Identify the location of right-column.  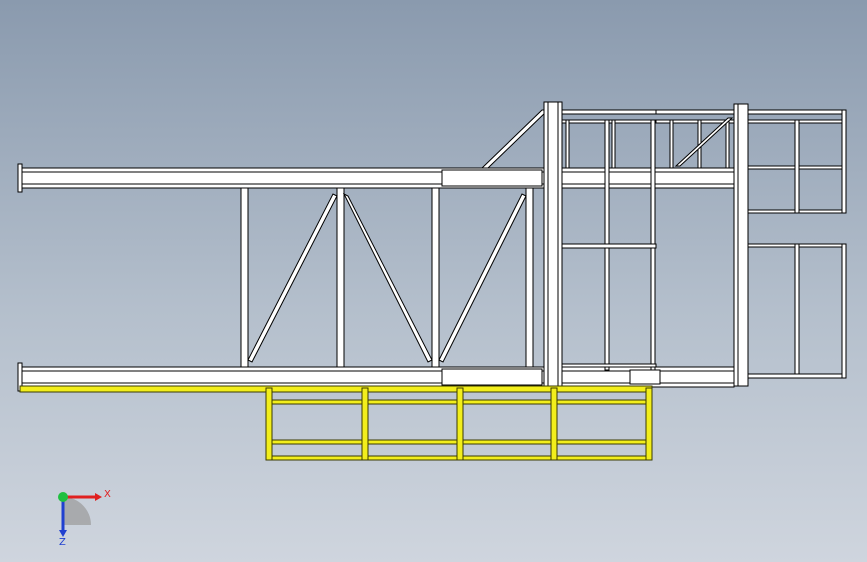
(741, 245).